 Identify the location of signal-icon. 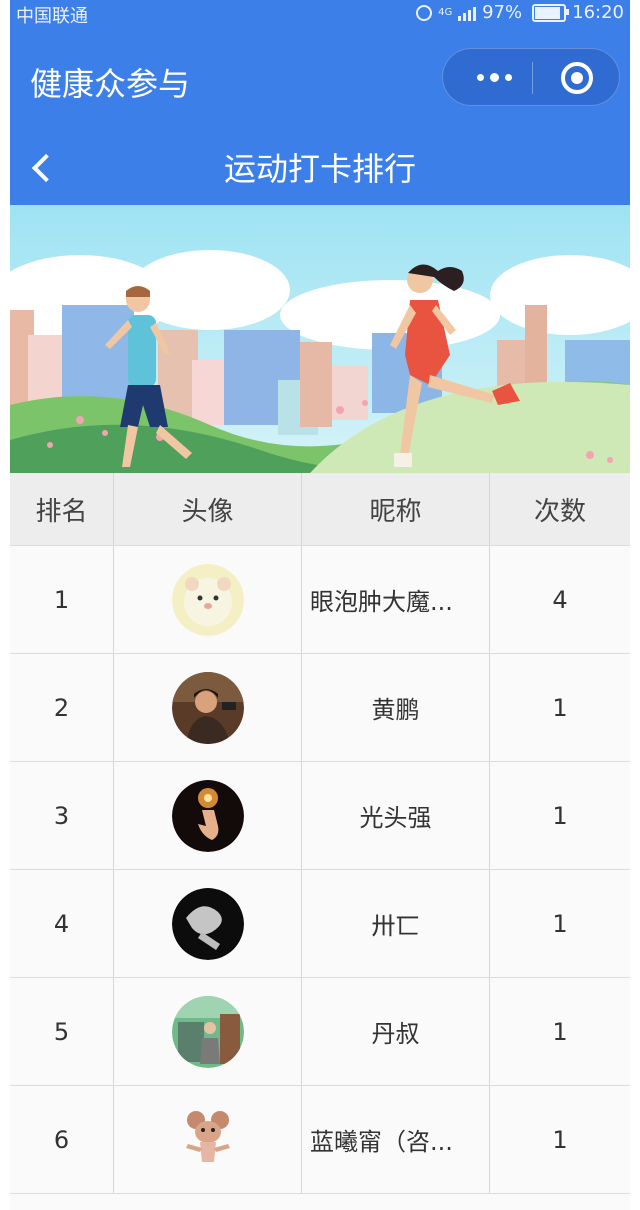
(467, 13).